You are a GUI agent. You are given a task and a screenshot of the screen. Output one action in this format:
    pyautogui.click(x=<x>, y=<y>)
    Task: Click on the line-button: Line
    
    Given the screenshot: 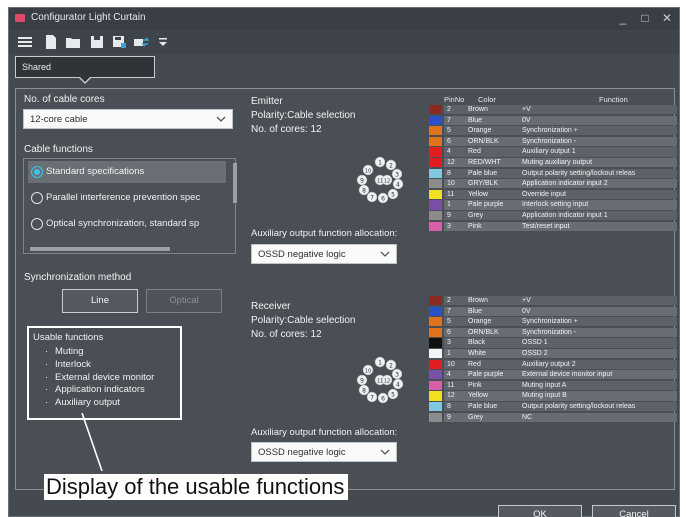 What is the action you would take?
    pyautogui.click(x=100, y=301)
    